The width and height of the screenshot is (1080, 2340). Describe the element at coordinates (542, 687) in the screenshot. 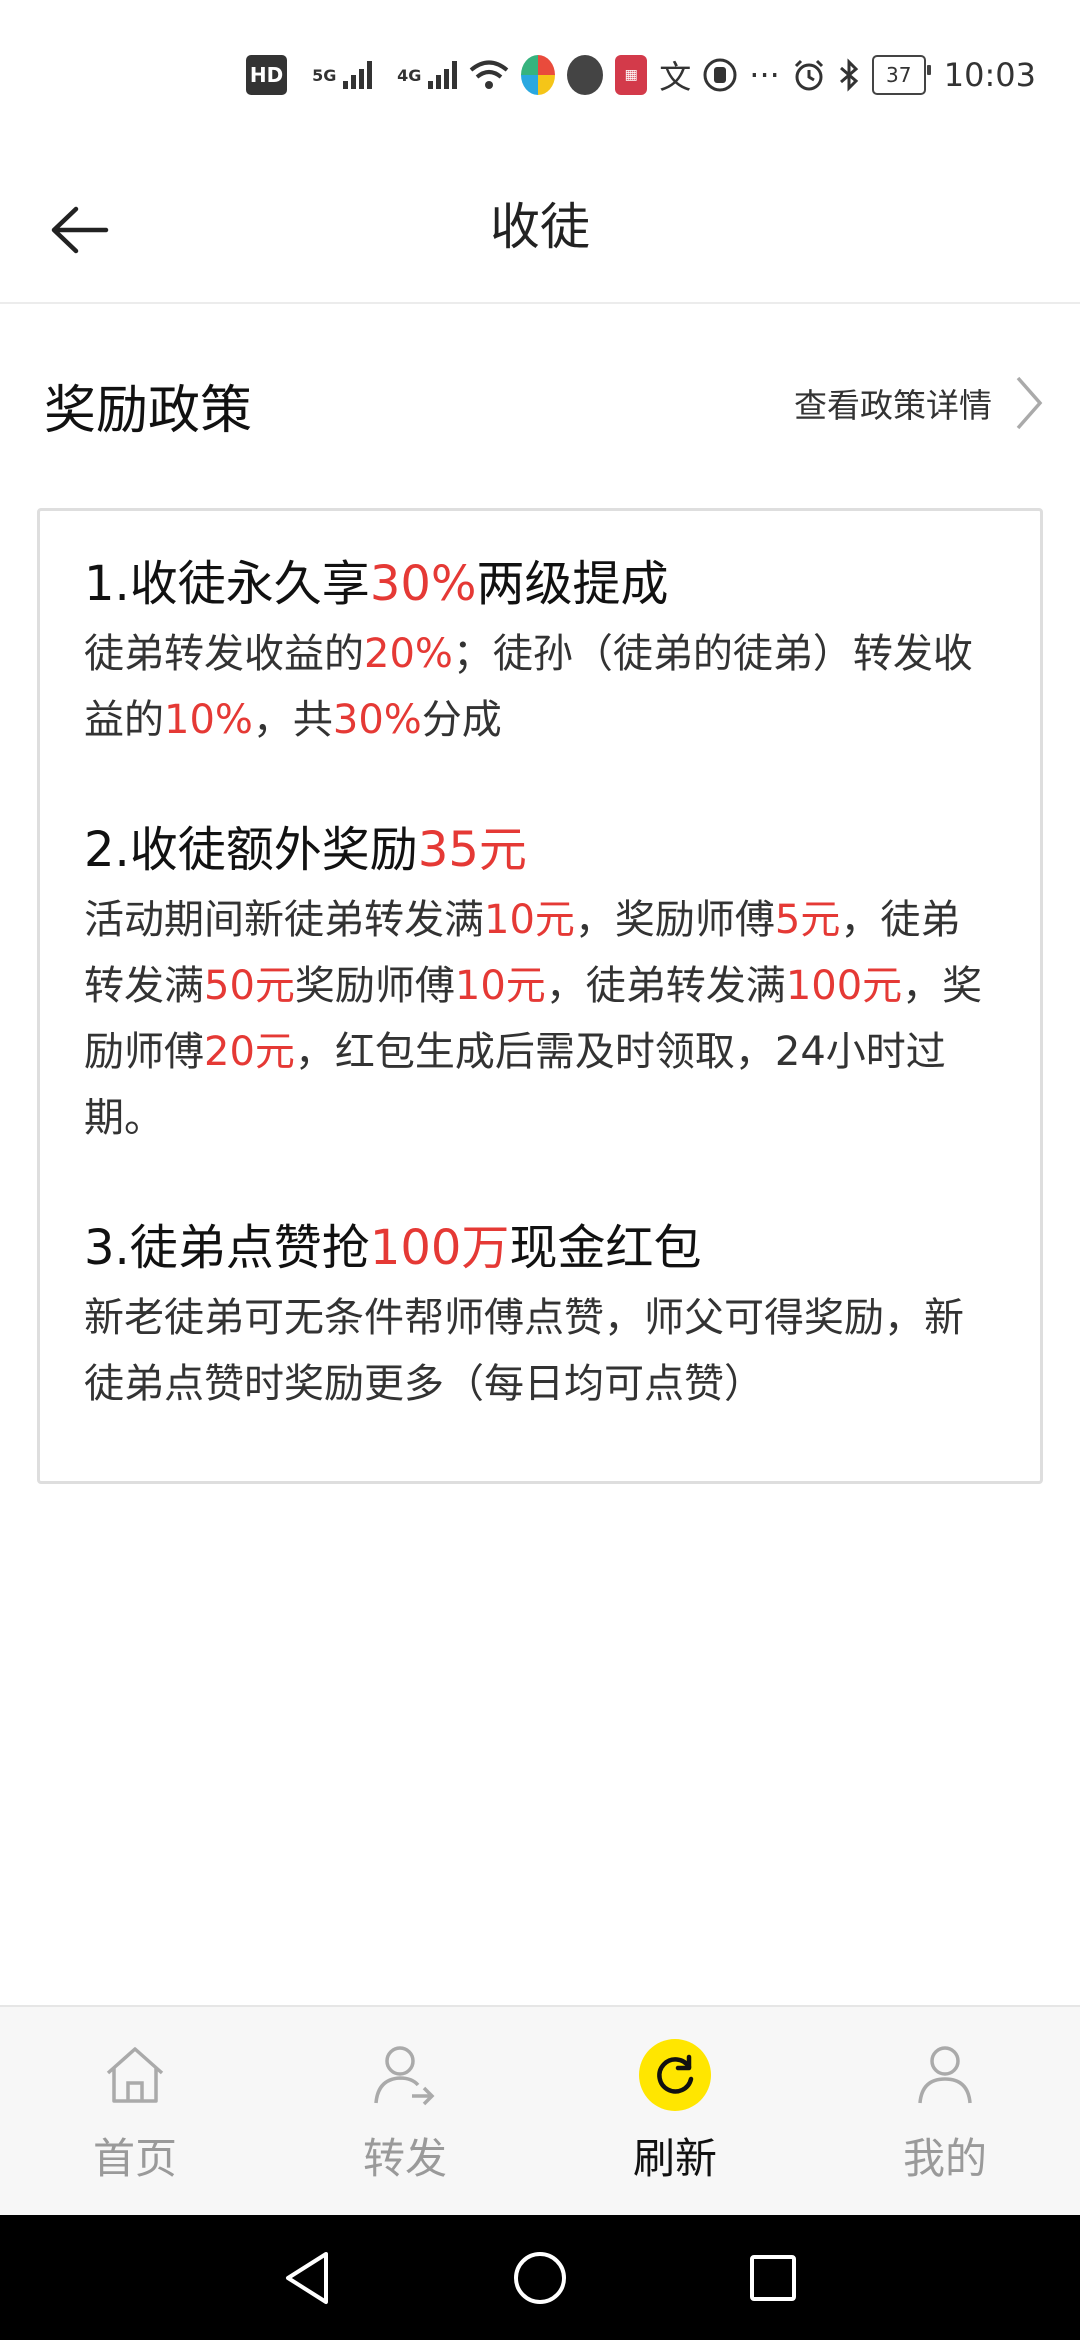

I see `policy-item-body: 徒弟转发收益的20%；徒孙（徒弟的徒弟）转发收益的10%，共30%分成` at that location.